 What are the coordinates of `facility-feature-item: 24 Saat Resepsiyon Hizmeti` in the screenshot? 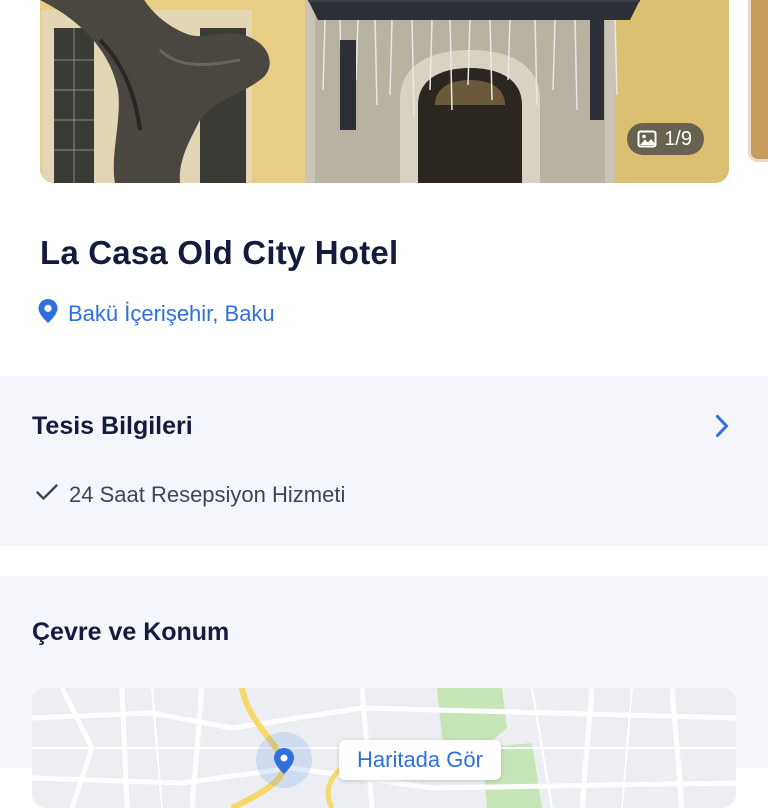 It's located at (190, 495).